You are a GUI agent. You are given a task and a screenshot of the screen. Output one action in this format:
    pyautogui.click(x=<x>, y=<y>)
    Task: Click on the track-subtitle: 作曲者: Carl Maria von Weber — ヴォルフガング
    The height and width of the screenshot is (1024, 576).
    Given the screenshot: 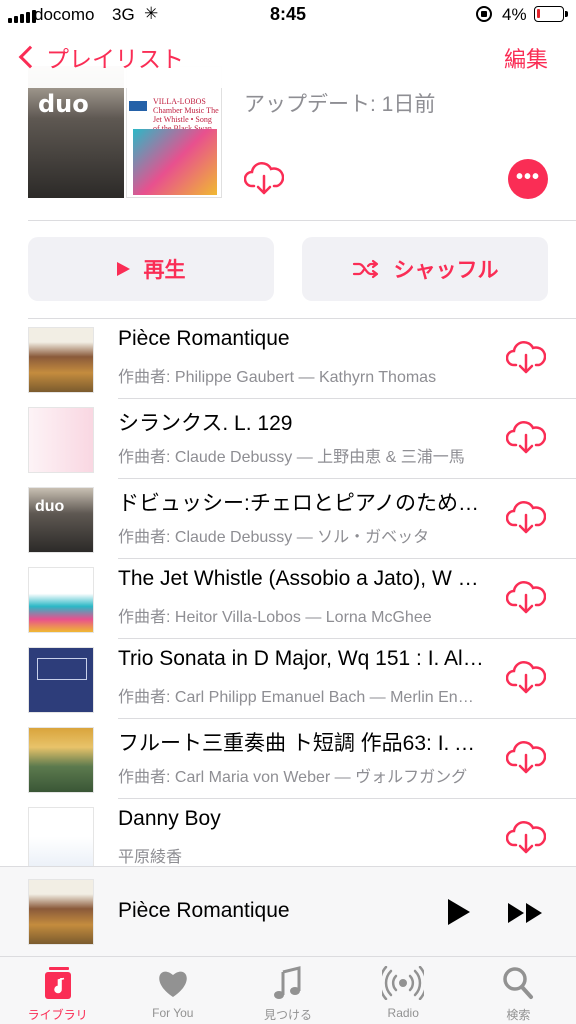 What is the action you would take?
    pyautogui.click(x=293, y=777)
    